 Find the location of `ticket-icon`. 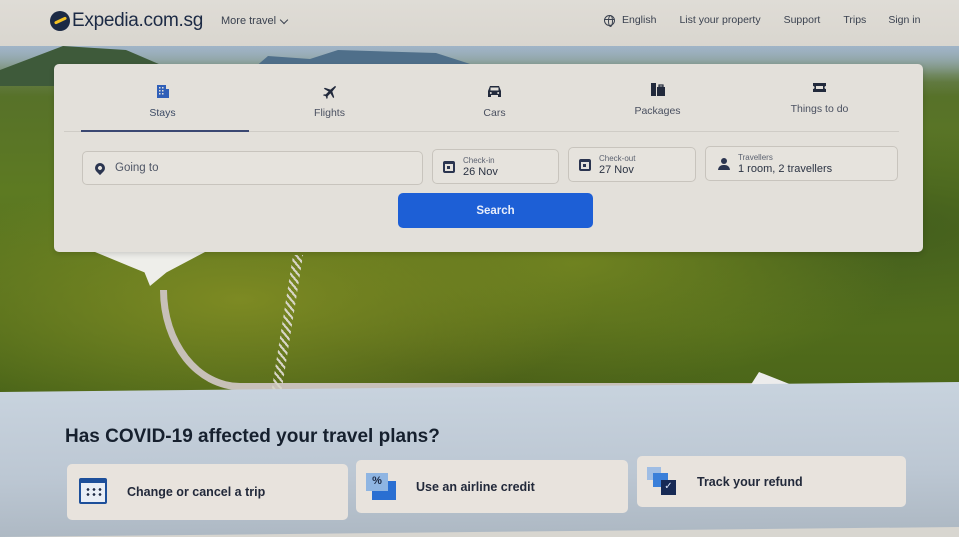

ticket-icon is located at coordinates (819, 87).